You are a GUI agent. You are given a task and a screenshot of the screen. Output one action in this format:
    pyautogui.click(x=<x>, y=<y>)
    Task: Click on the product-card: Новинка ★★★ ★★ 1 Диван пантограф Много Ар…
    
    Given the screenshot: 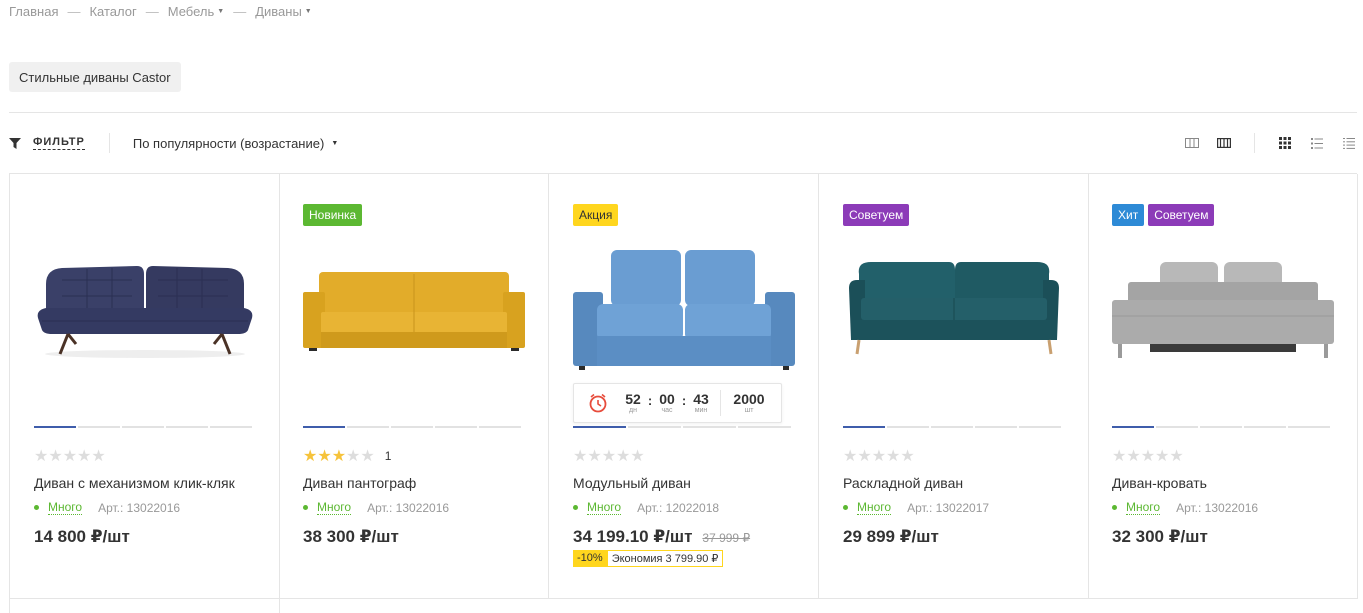 What is the action you would take?
    pyautogui.click(x=414, y=386)
    